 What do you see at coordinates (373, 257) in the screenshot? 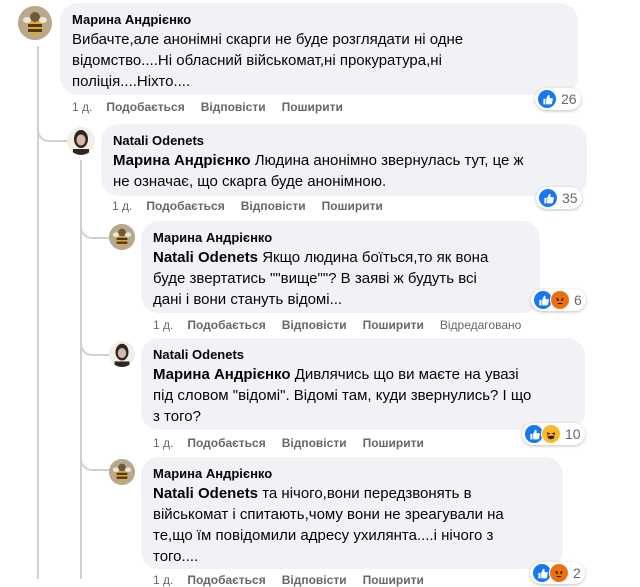
I see `comment-text-line: Якщо людина боїться,то як вона` at bounding box center [373, 257].